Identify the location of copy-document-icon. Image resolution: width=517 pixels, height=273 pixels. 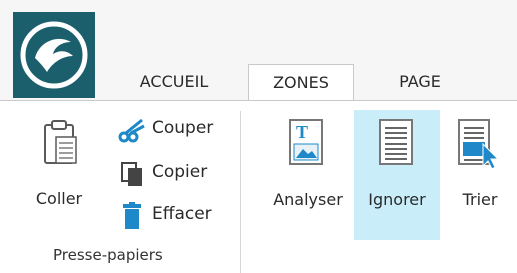
(132, 174).